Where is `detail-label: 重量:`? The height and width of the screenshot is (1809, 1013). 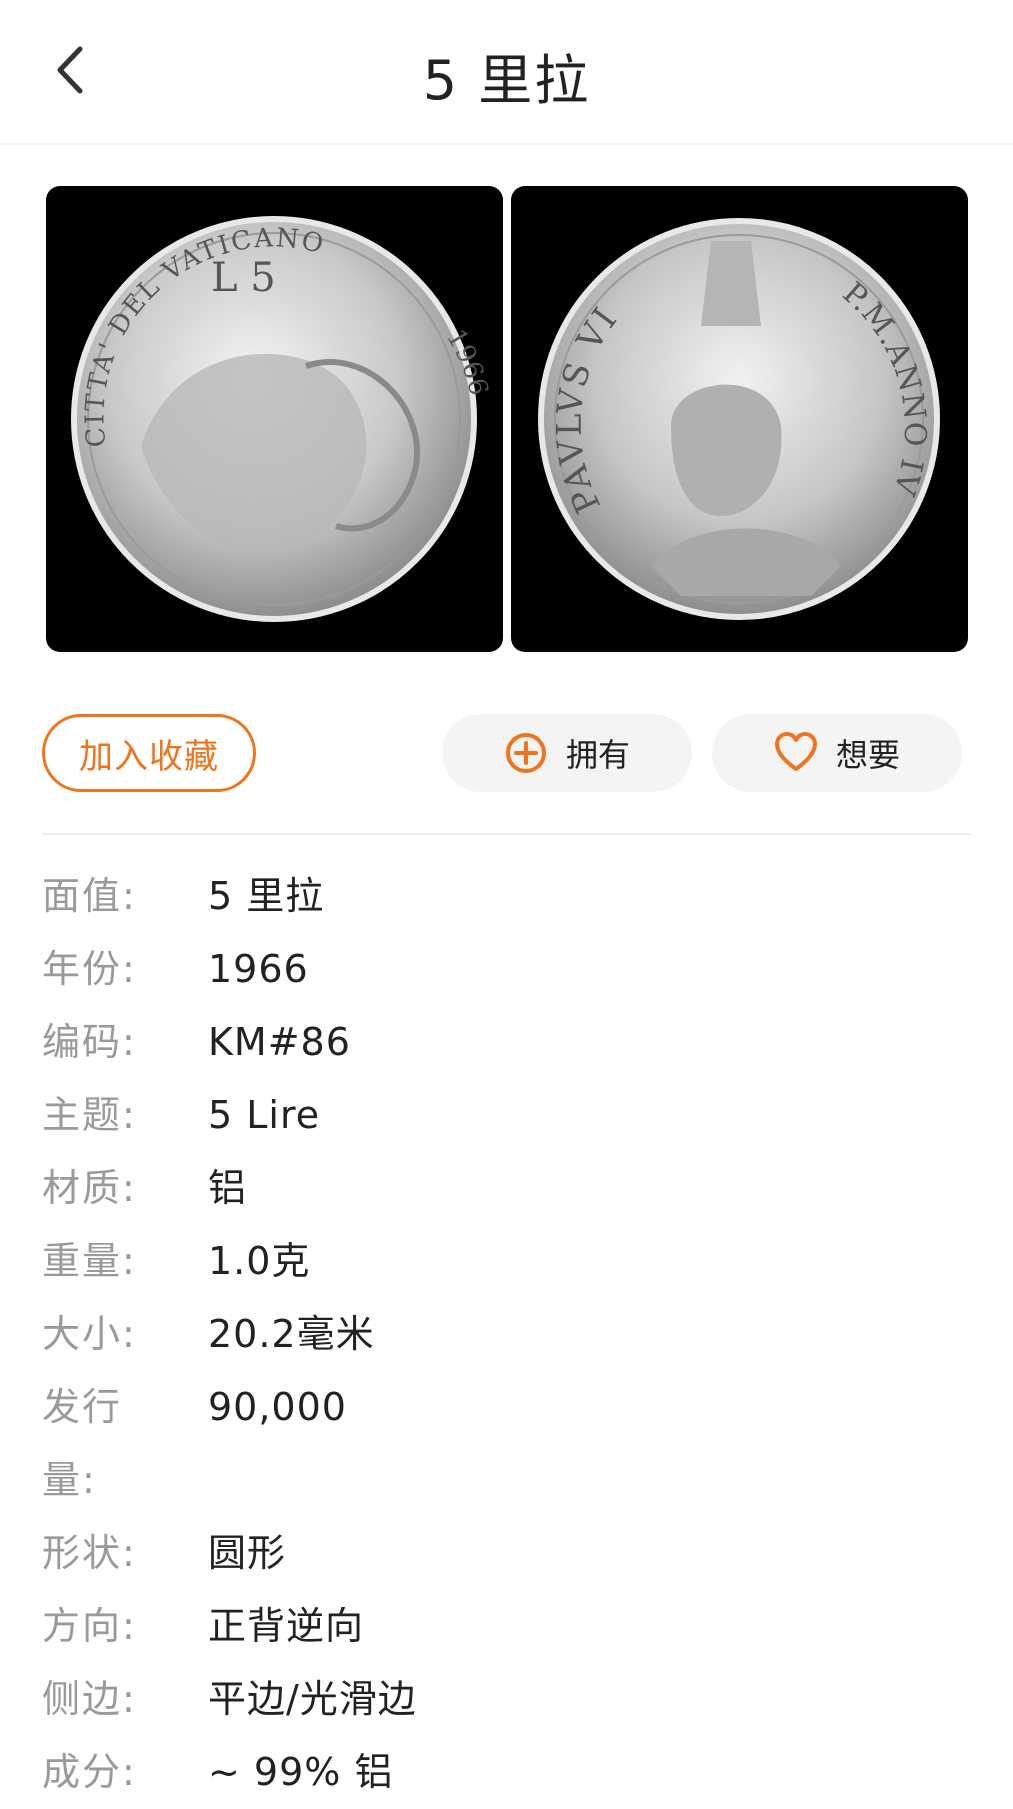
detail-label: 重量: is located at coordinates (89, 1261).